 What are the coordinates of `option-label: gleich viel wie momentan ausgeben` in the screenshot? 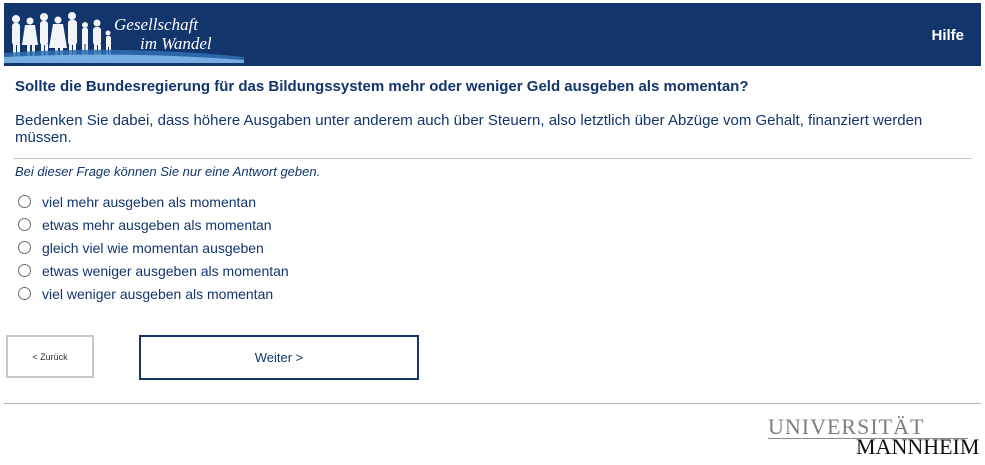 It's located at (153, 247).